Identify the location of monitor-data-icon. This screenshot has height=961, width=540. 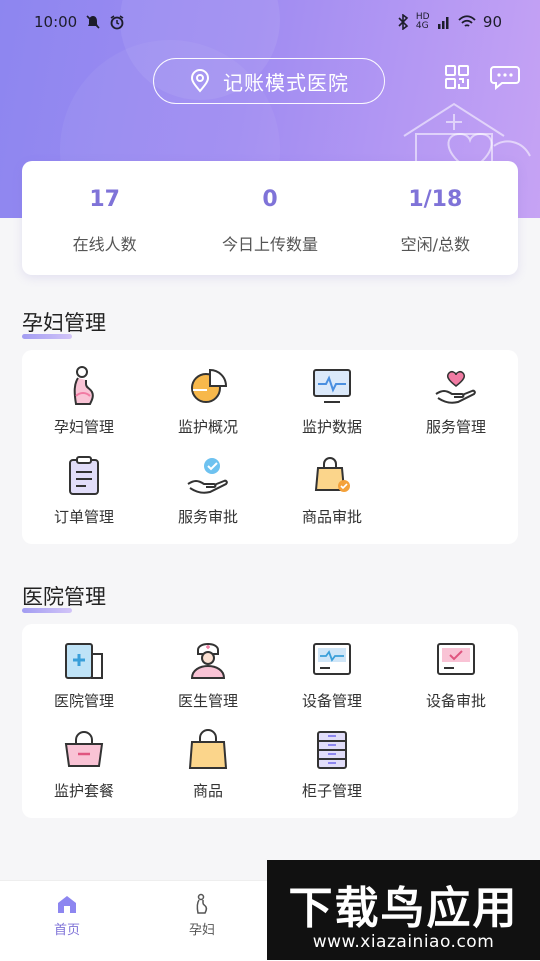
(332, 386).